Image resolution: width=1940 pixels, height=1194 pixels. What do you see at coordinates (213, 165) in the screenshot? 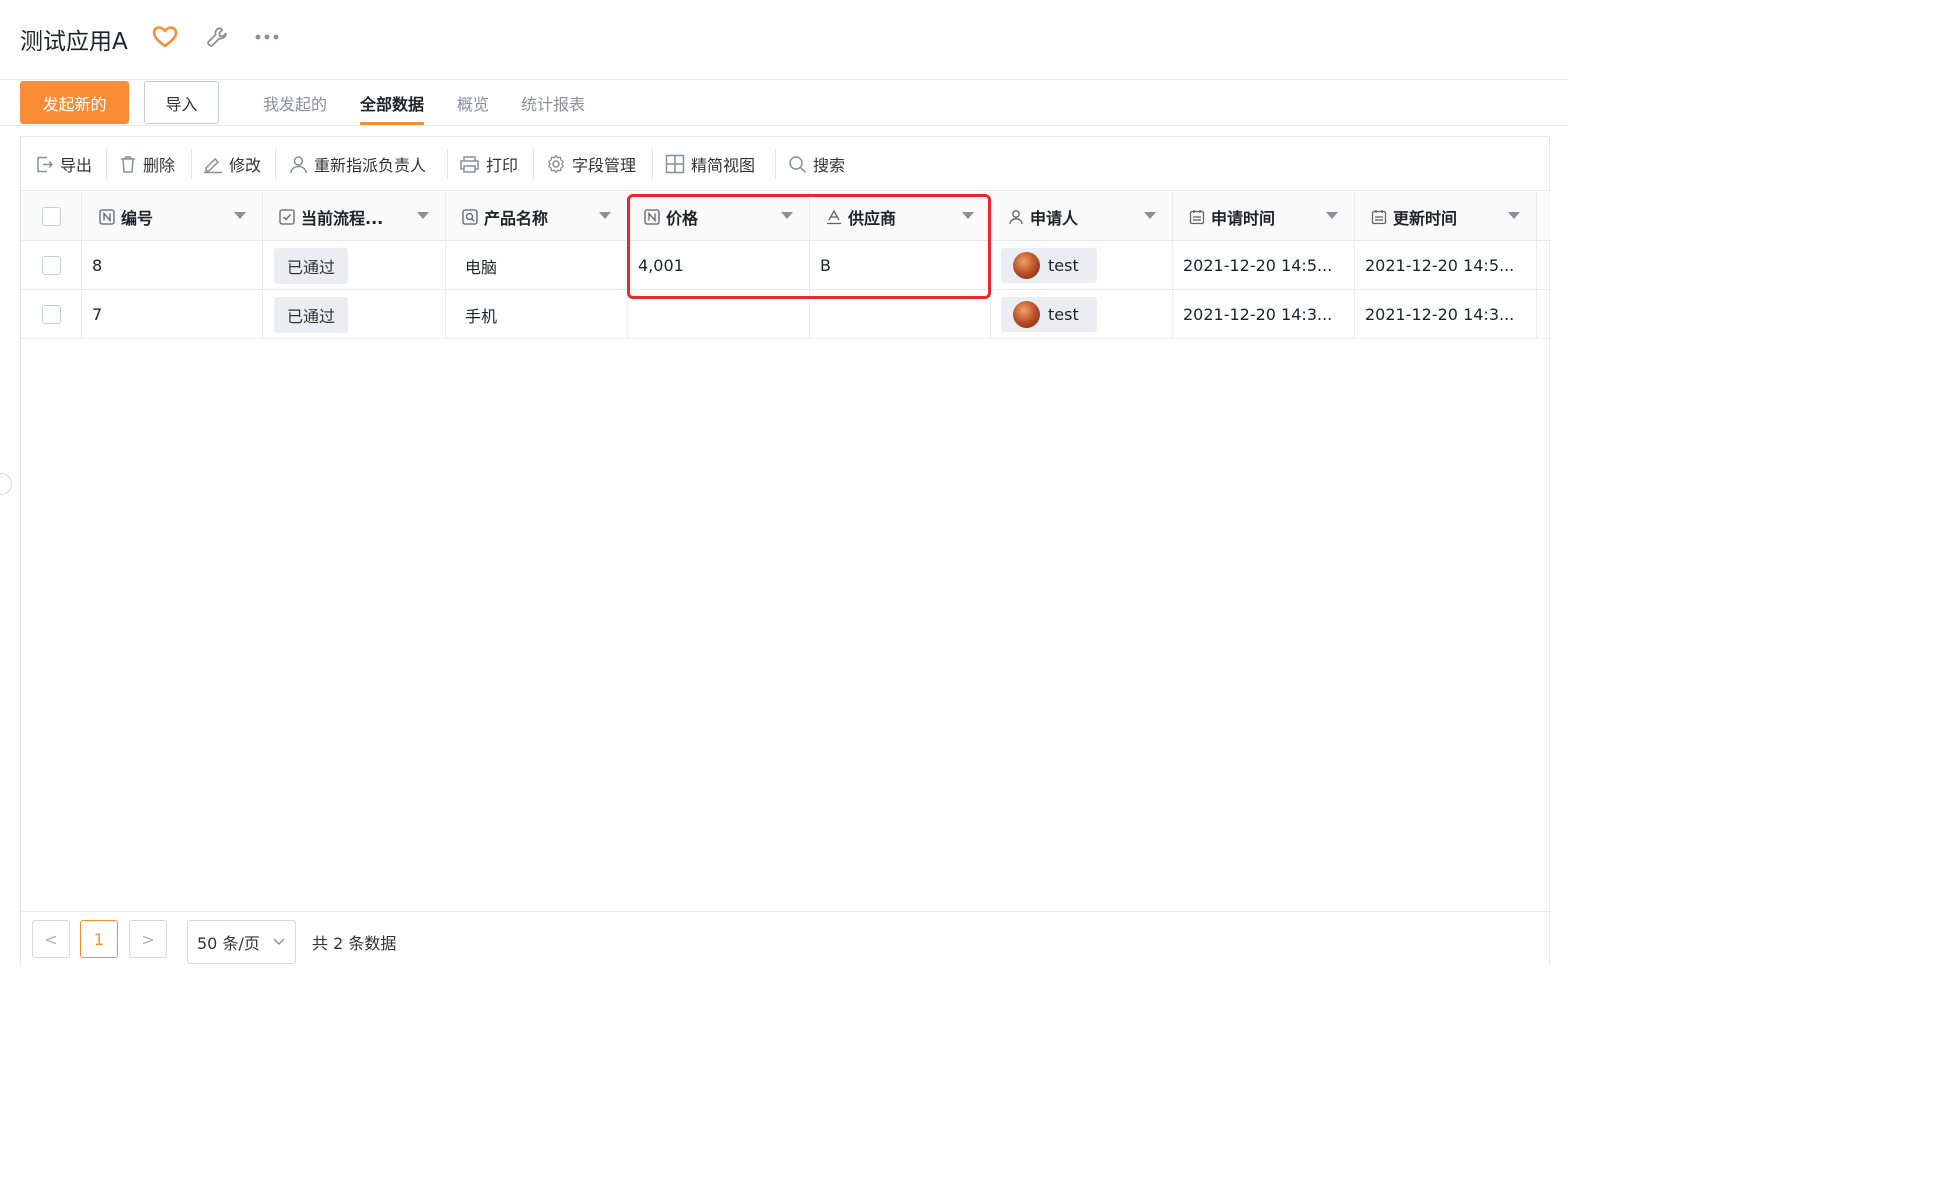
I see `edit-icon` at bounding box center [213, 165].